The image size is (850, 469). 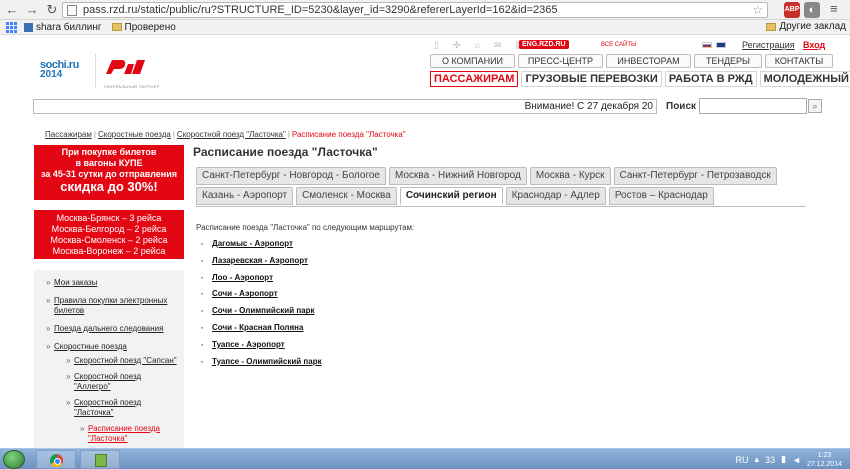 I want to click on tray-arrow-icon: ▴, so click(x=757, y=459).